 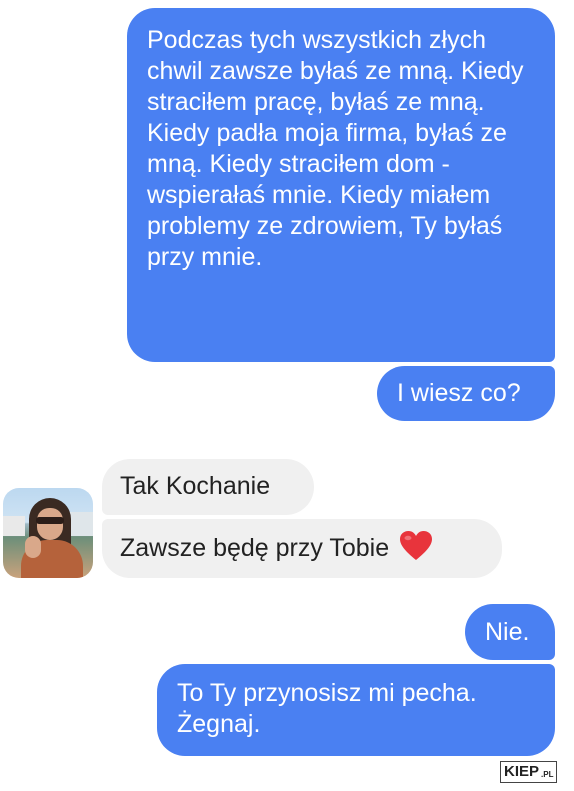 I want to click on incoming-message: Tak Kochanie, so click(x=208, y=487).